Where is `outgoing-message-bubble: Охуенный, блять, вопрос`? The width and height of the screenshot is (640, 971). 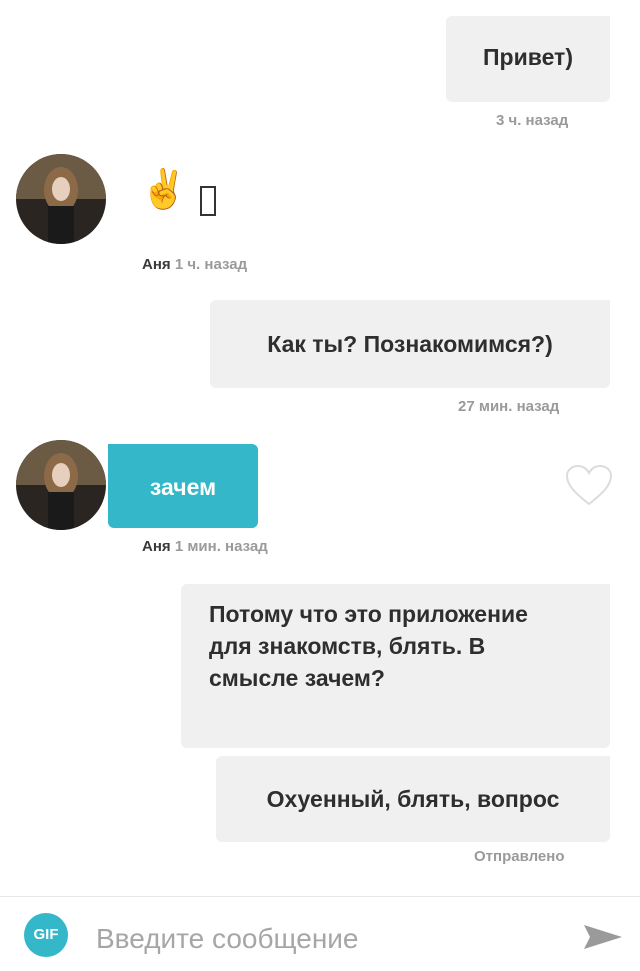 outgoing-message-bubble: Охуенный, блять, вопрос is located at coordinates (413, 799).